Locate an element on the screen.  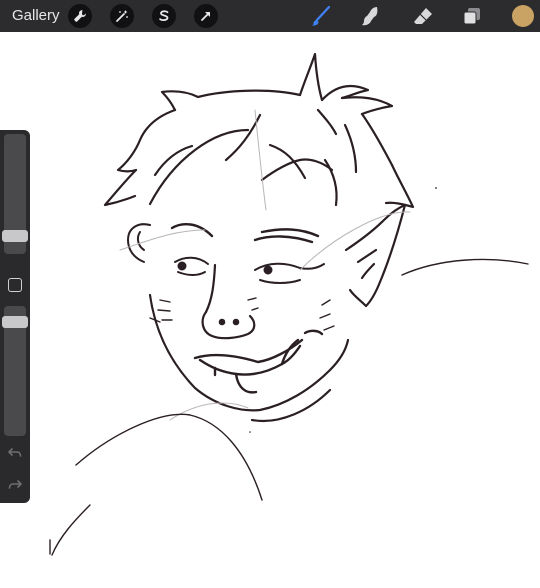
color-swatch is located at coordinates (523, 16).